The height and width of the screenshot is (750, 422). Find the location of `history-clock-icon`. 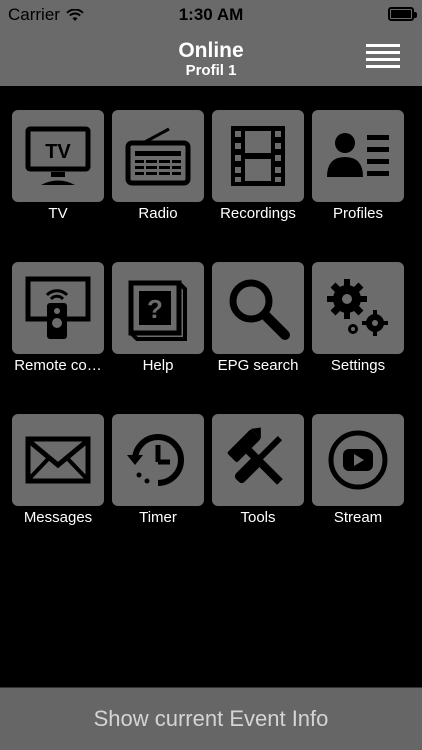

history-clock-icon is located at coordinates (155, 460).